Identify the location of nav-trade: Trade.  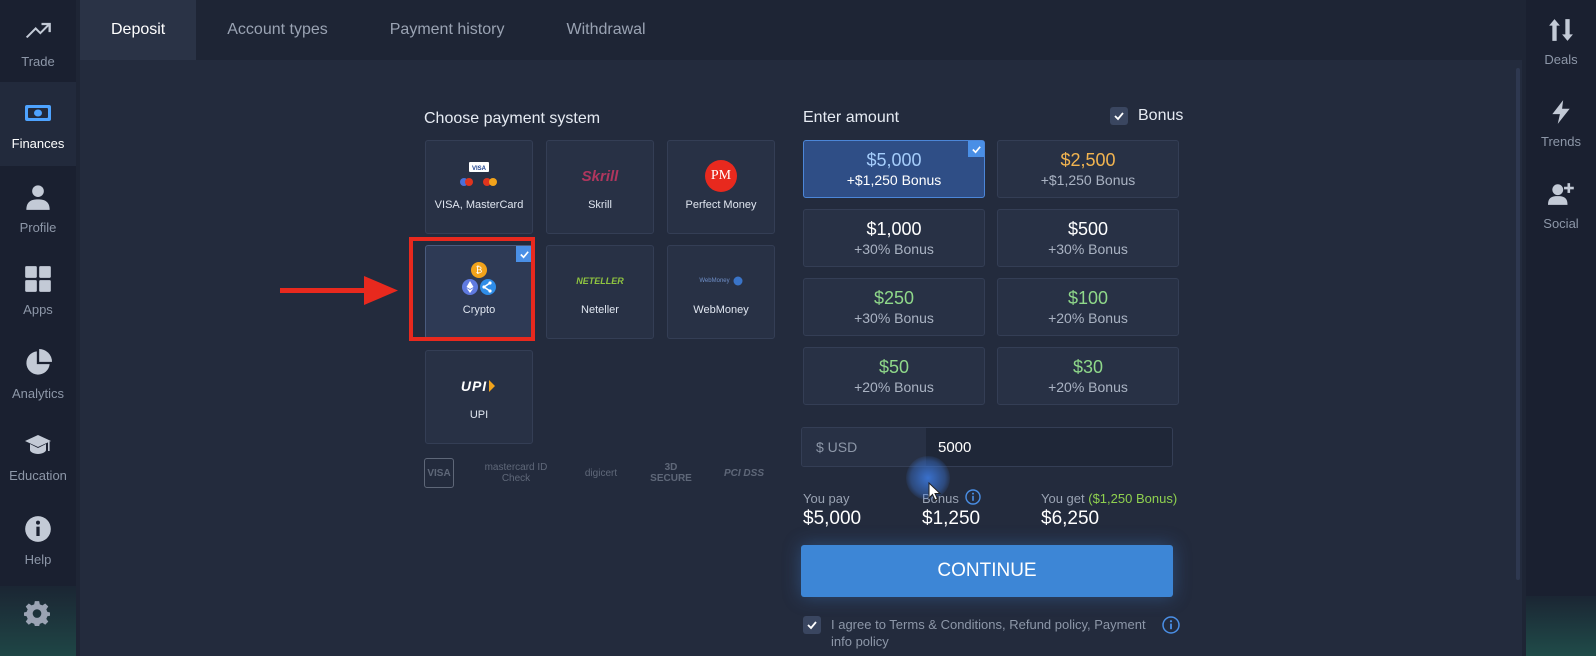
(38, 42).